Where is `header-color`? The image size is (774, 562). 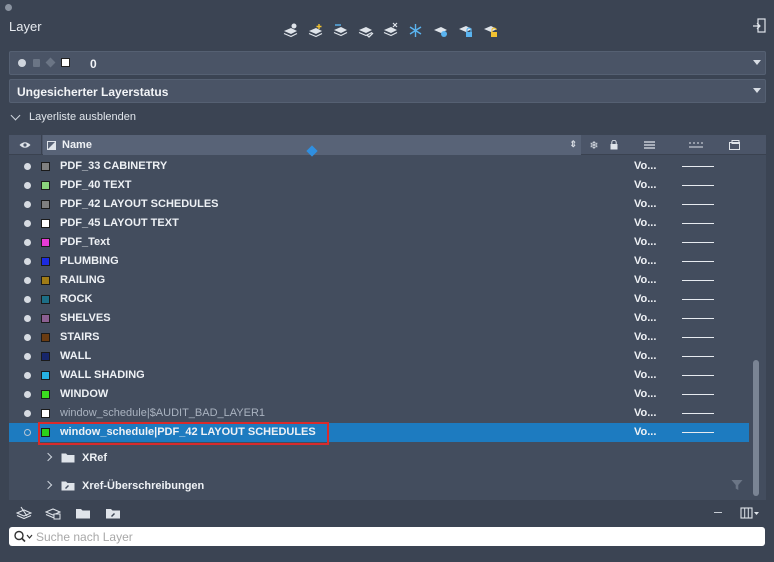
header-color is located at coordinates (649, 145).